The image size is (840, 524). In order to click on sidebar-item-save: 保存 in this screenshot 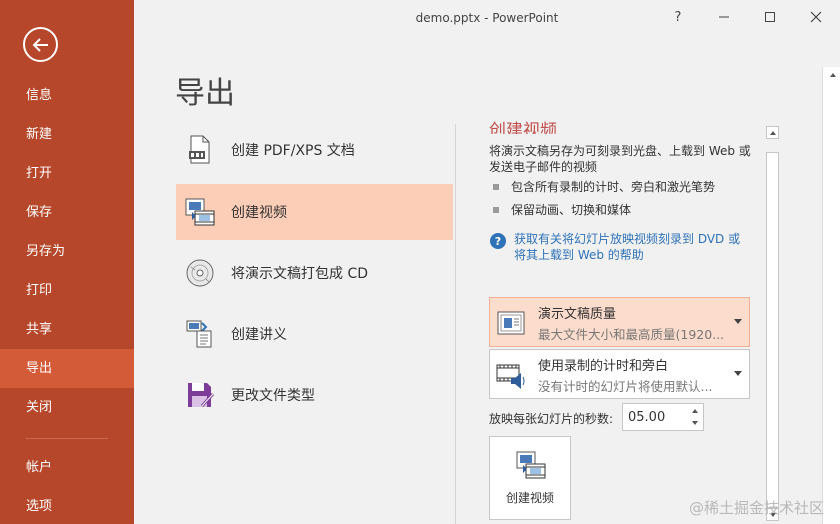, I will do `click(67, 212)`.